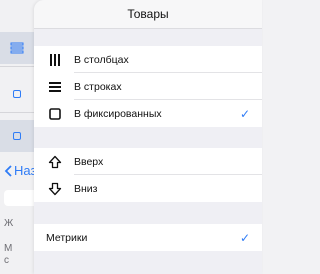  Describe the element at coordinates (20, 170) in the screenshot. I see `back-button: Наз` at that location.